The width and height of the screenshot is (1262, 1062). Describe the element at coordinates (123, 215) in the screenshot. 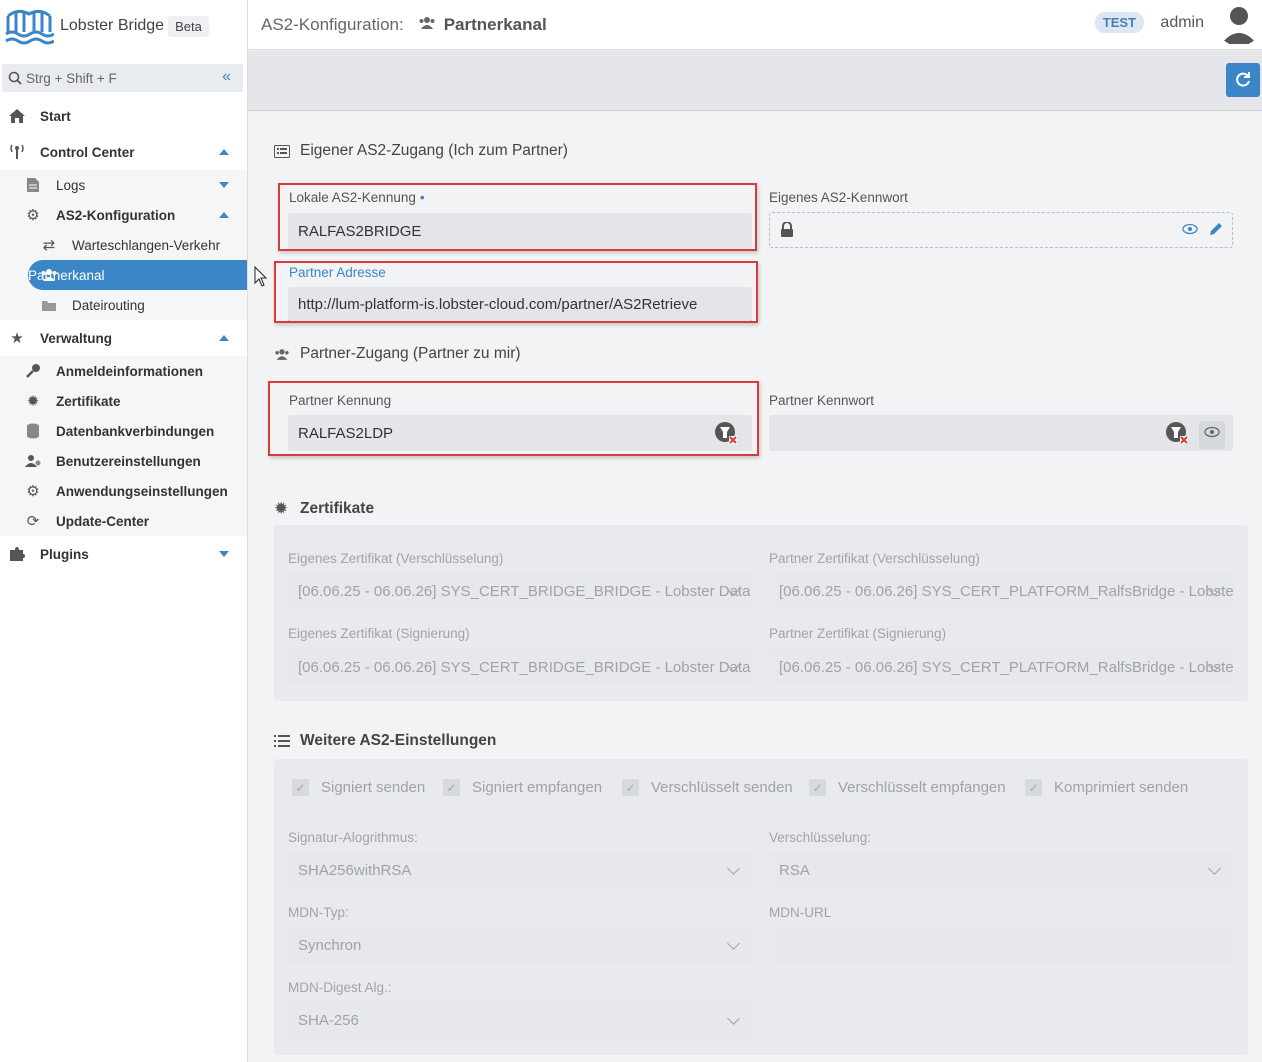

I see `sidebar-item-as2-konfiguration: ⚙ AS2-Konfiguration` at that location.